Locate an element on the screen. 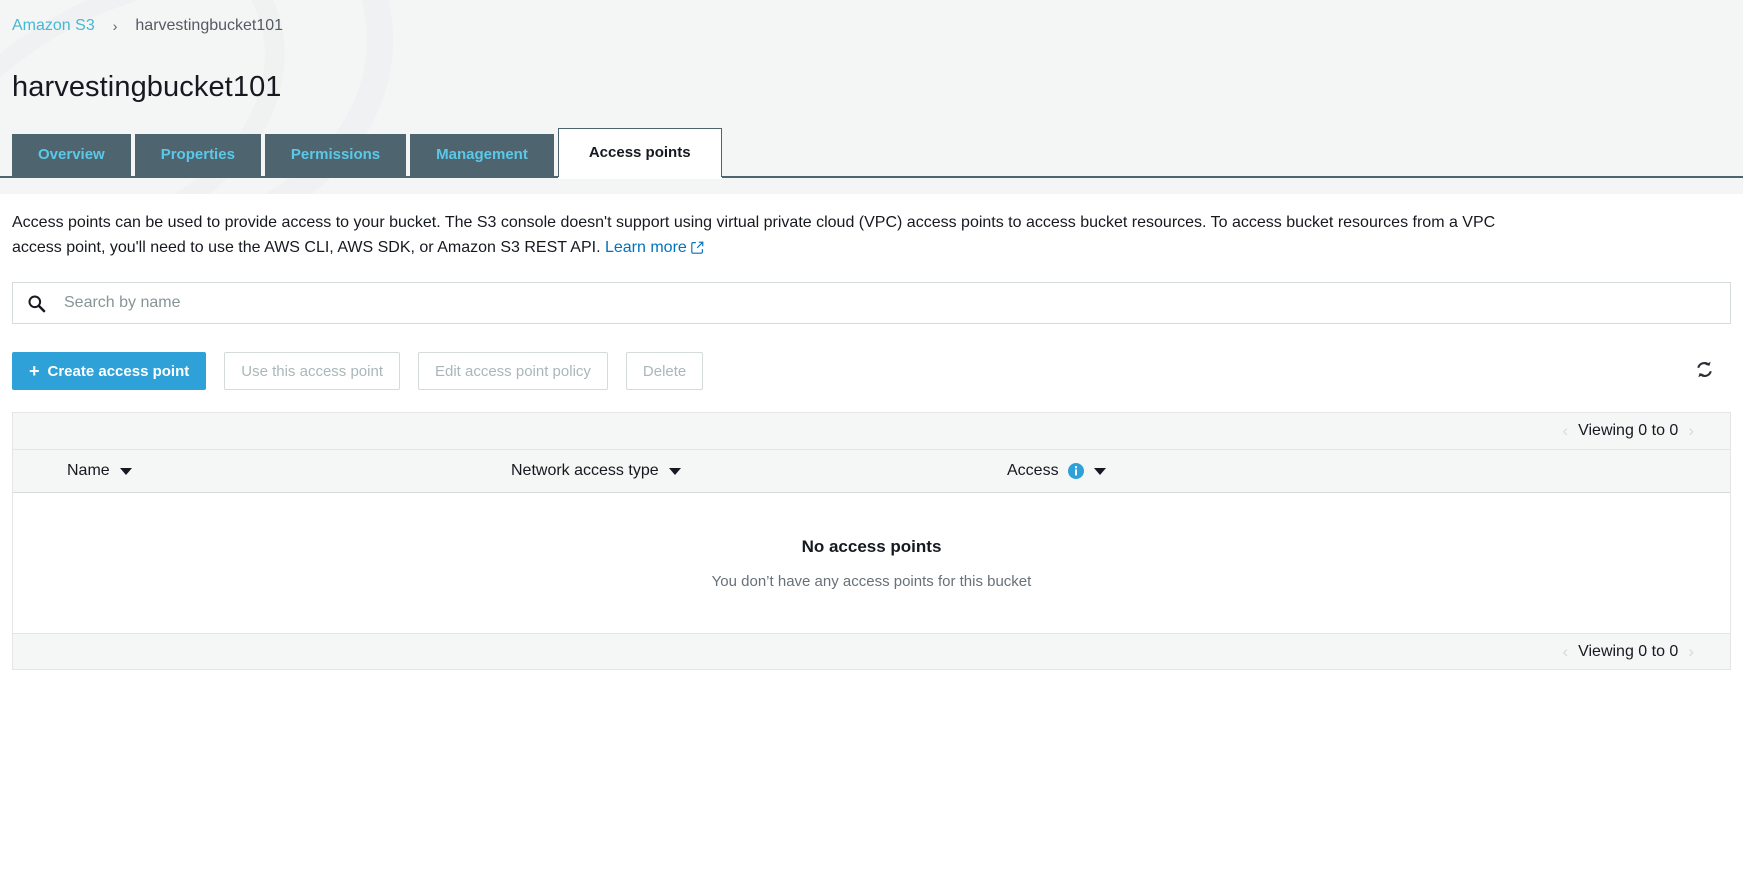 The height and width of the screenshot is (877, 1743). pager-next-icon-top: › is located at coordinates (1691, 431).